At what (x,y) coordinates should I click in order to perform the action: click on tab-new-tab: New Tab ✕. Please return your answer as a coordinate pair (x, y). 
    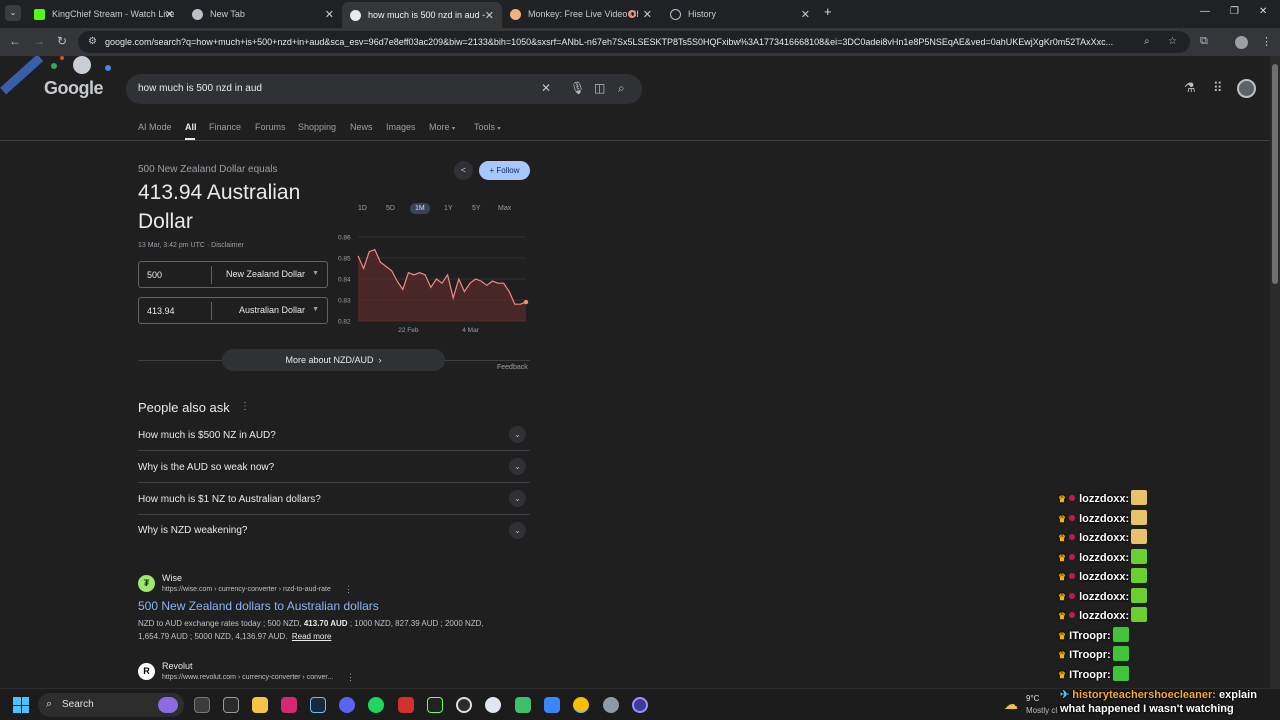
    Looking at the image, I should click on (263, 14).